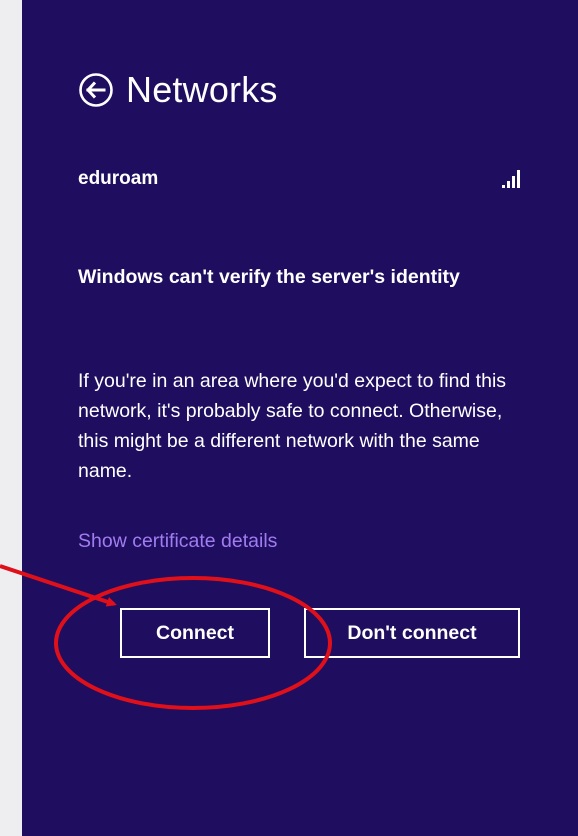  I want to click on dont-connect-button: Don't connect, so click(412, 633).